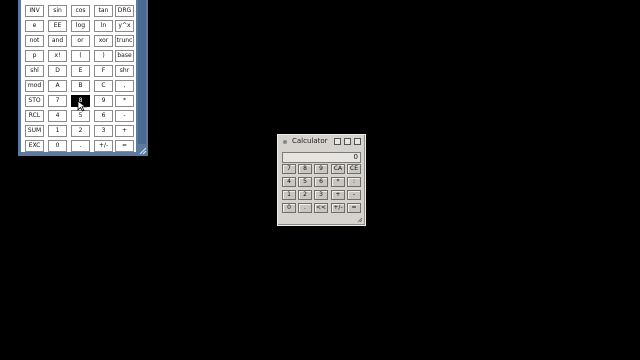 The width and height of the screenshot is (640, 360). What do you see at coordinates (321, 169) in the screenshot?
I see `calc-key-button: 9` at bounding box center [321, 169].